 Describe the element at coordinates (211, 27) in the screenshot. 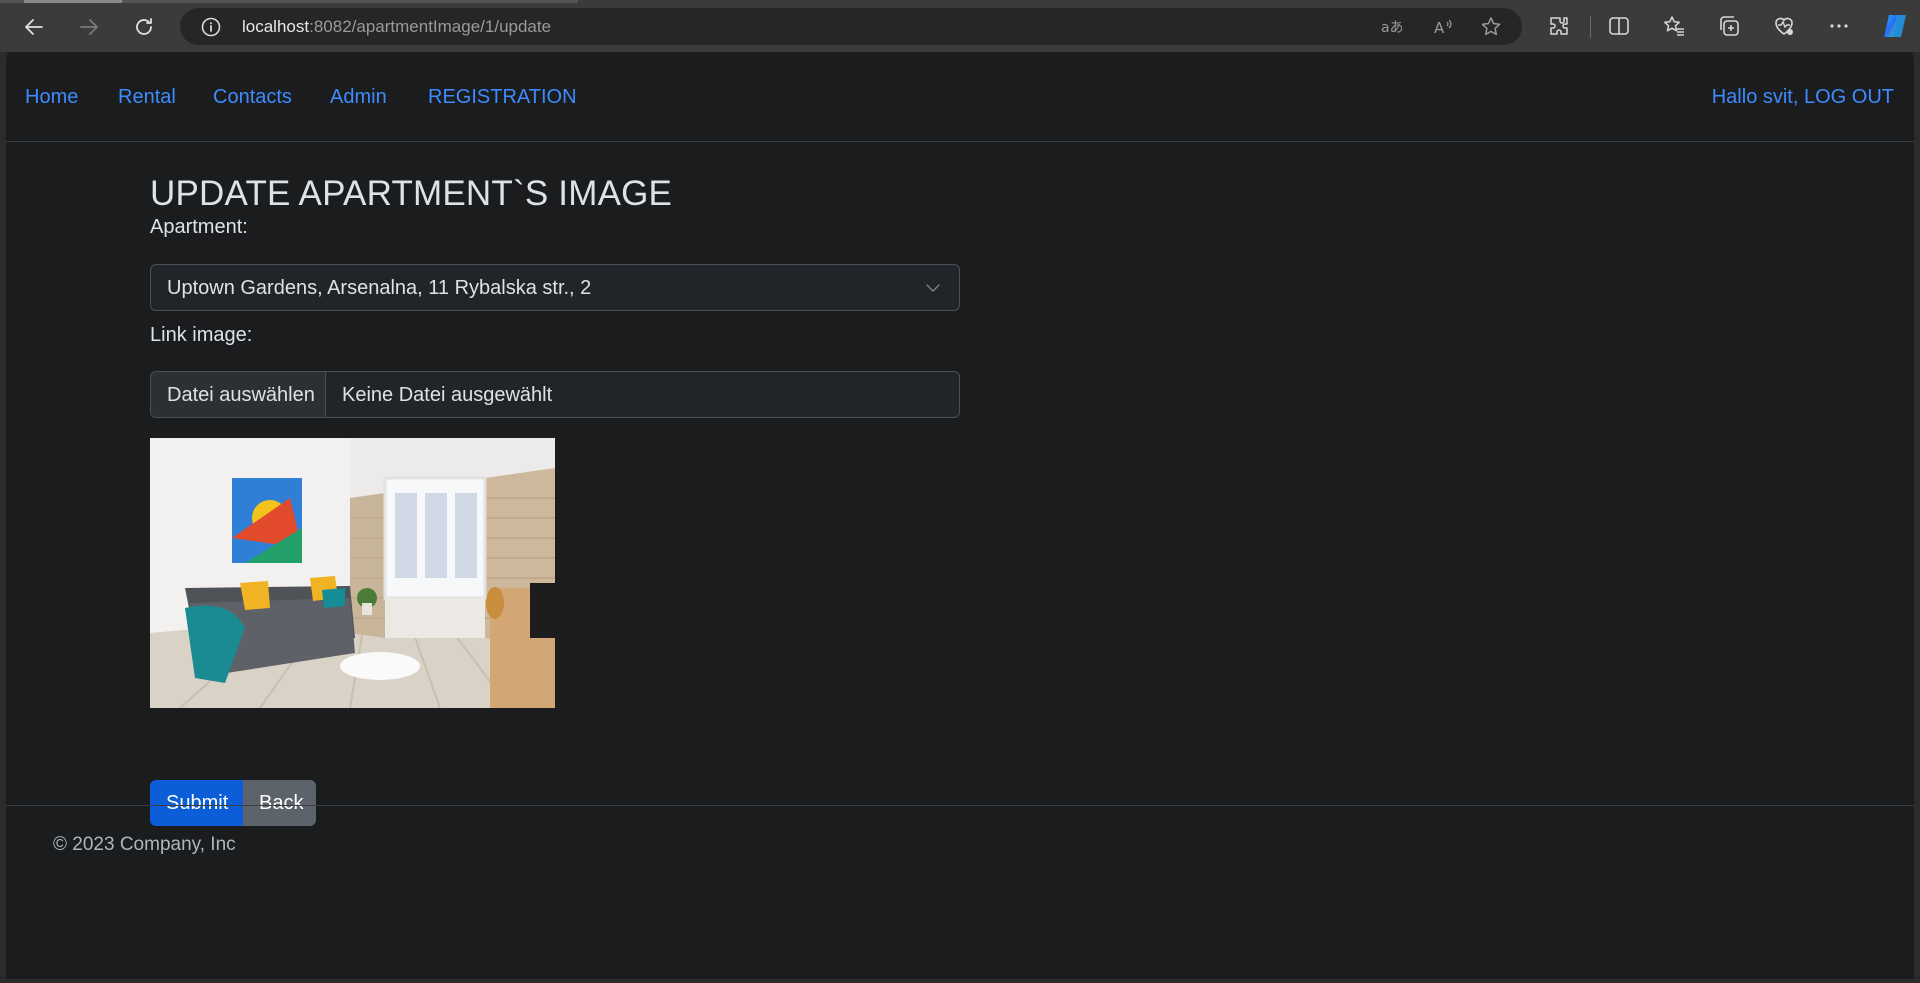

I see `site-info-icon` at that location.